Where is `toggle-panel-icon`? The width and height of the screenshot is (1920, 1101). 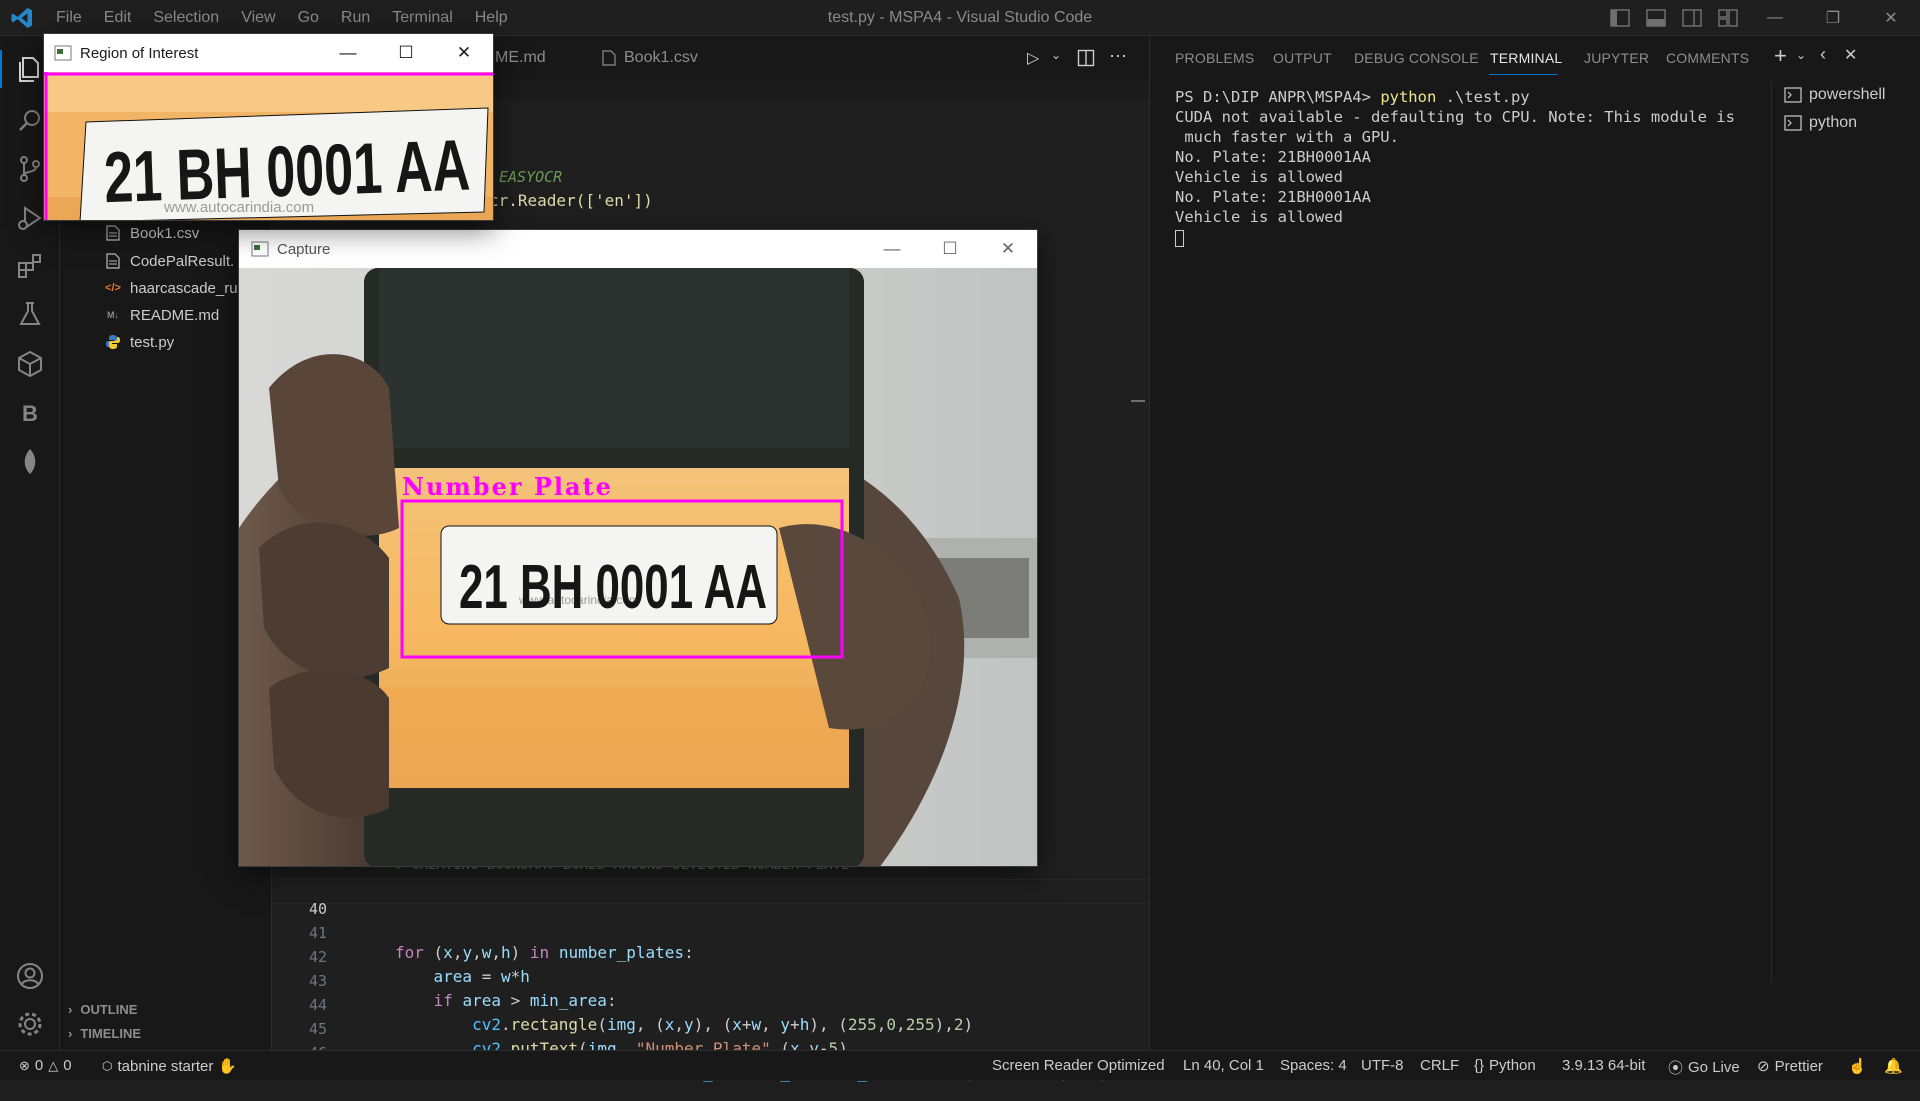 toggle-panel-icon is located at coordinates (1656, 18).